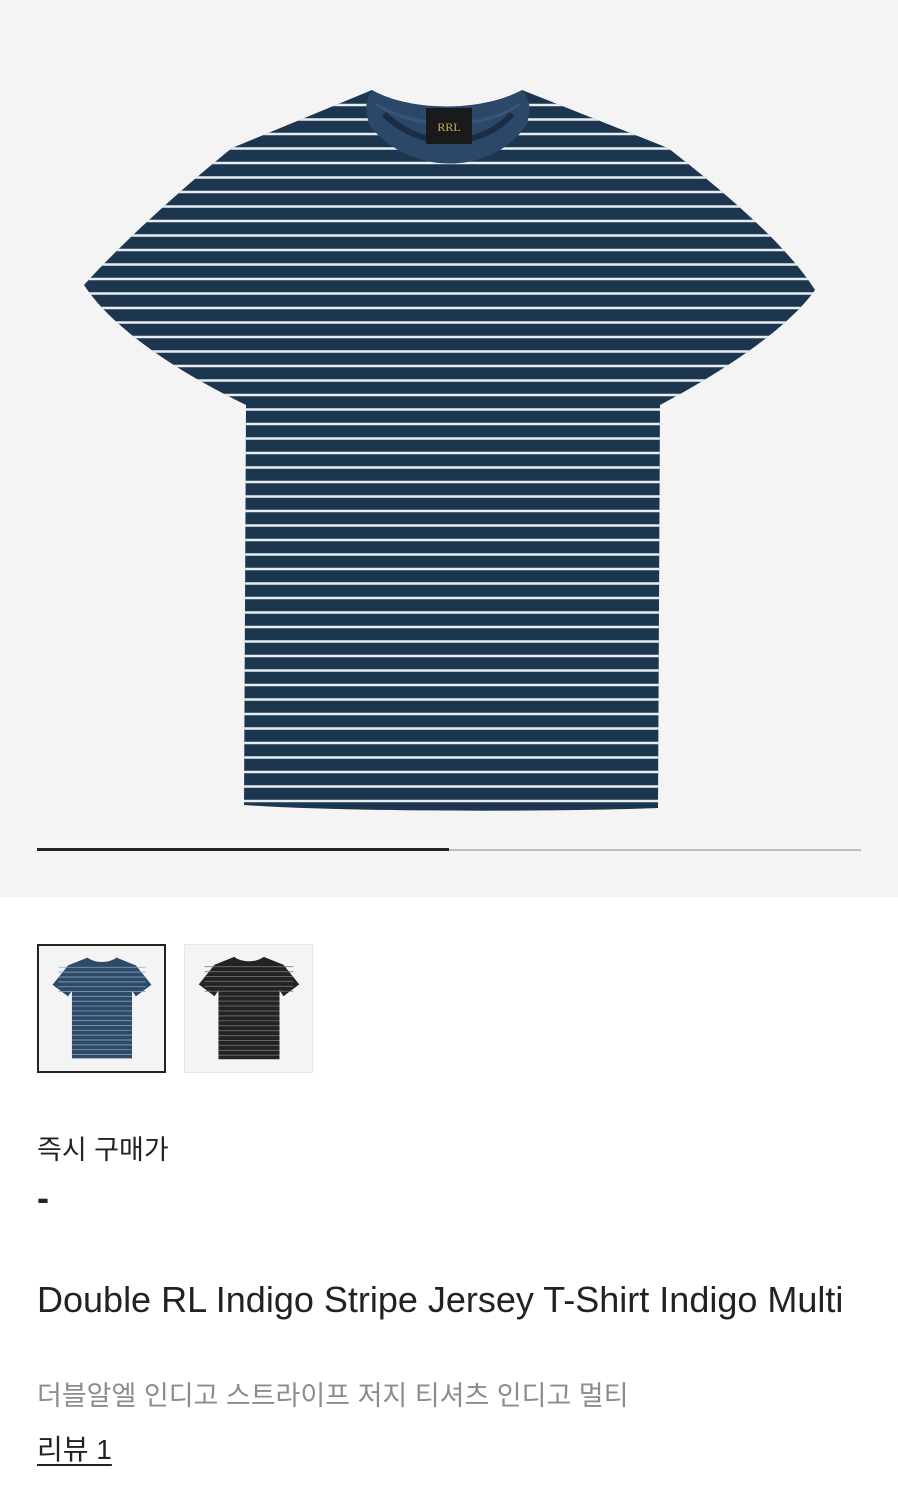  What do you see at coordinates (448, 127) in the screenshot?
I see `svg-text: RRL` at bounding box center [448, 127].